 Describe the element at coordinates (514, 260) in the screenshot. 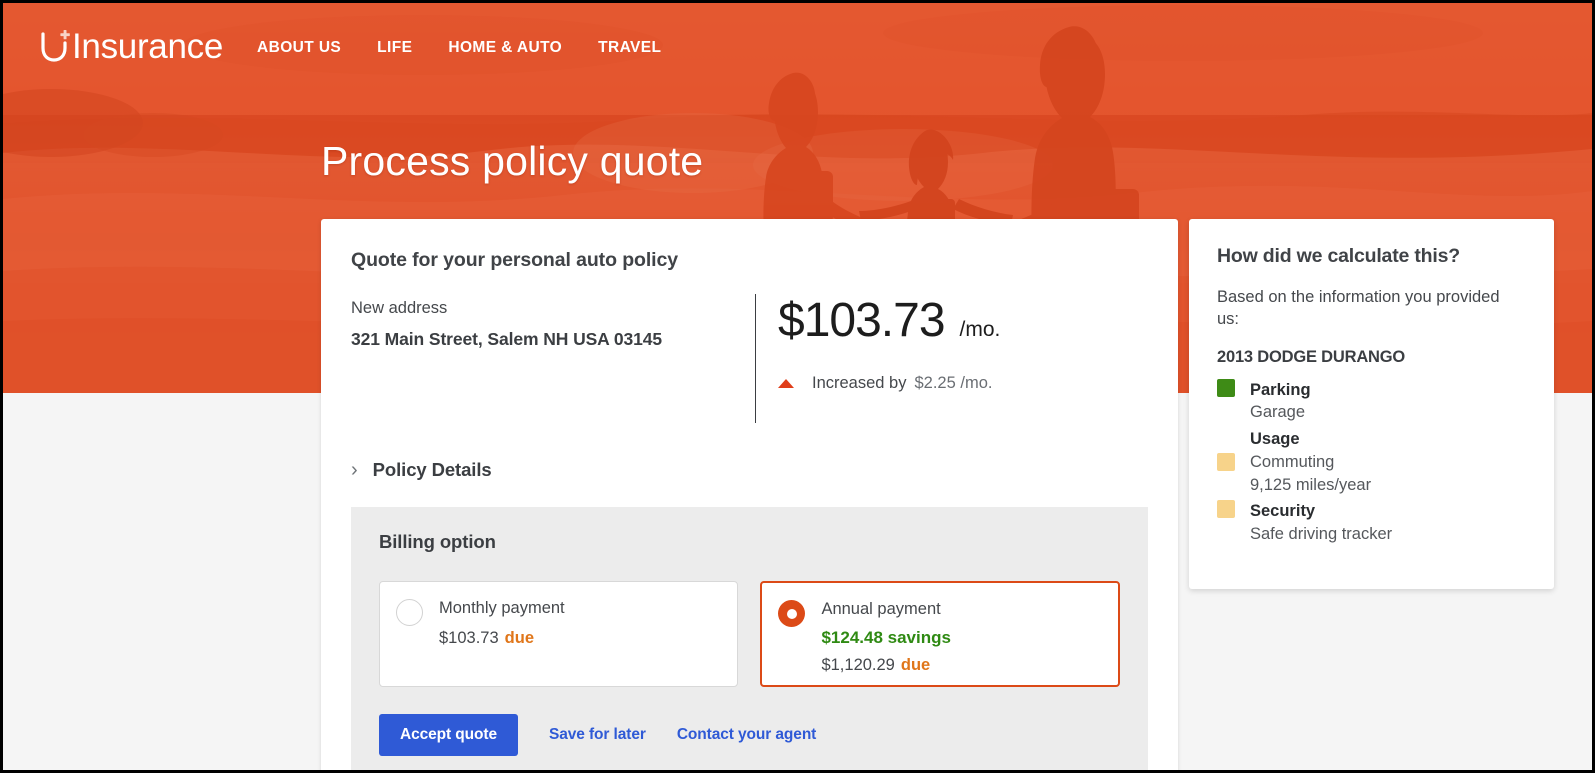

I see `quote-heading: Quote for your personal auto policy` at that location.